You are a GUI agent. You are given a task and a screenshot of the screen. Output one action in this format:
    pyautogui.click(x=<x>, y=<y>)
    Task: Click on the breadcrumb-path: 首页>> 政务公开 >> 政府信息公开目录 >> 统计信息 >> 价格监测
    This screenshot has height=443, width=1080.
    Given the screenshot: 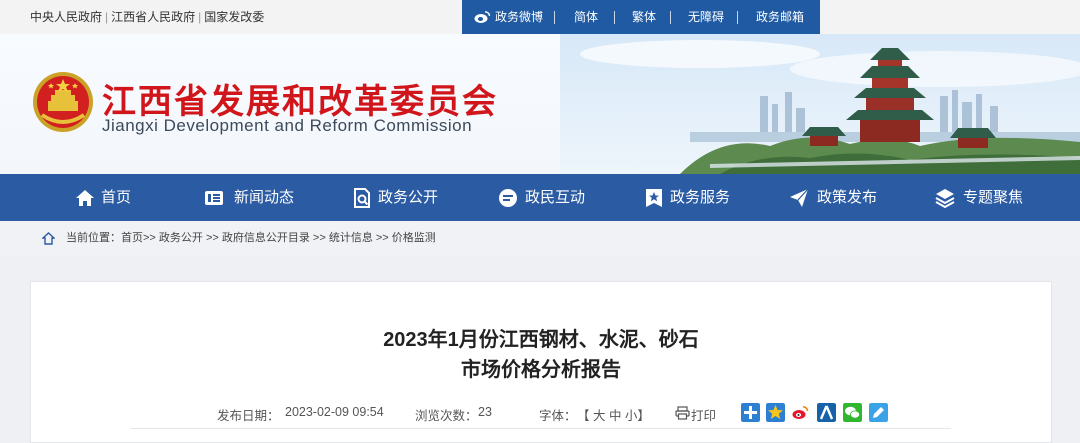 What is the action you would take?
    pyautogui.click(x=278, y=238)
    